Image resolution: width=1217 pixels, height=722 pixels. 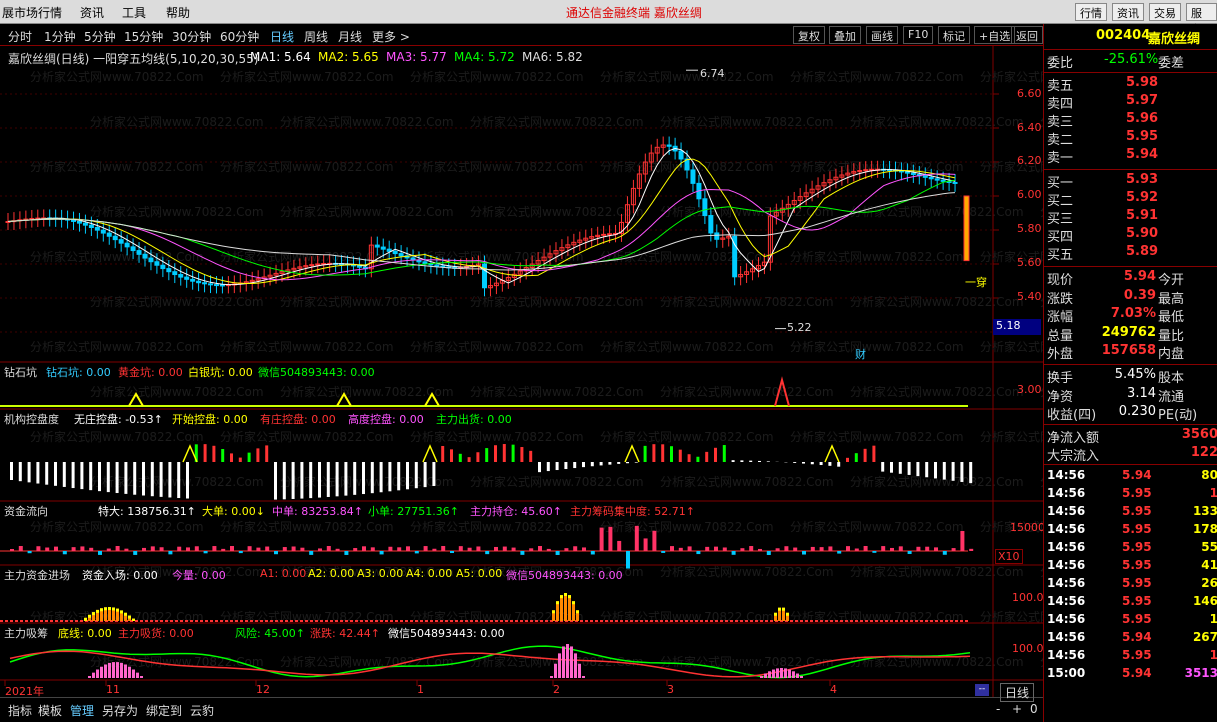 What do you see at coordinates (1209, 565) in the screenshot?
I see `tick-volume: 41` at bounding box center [1209, 565].